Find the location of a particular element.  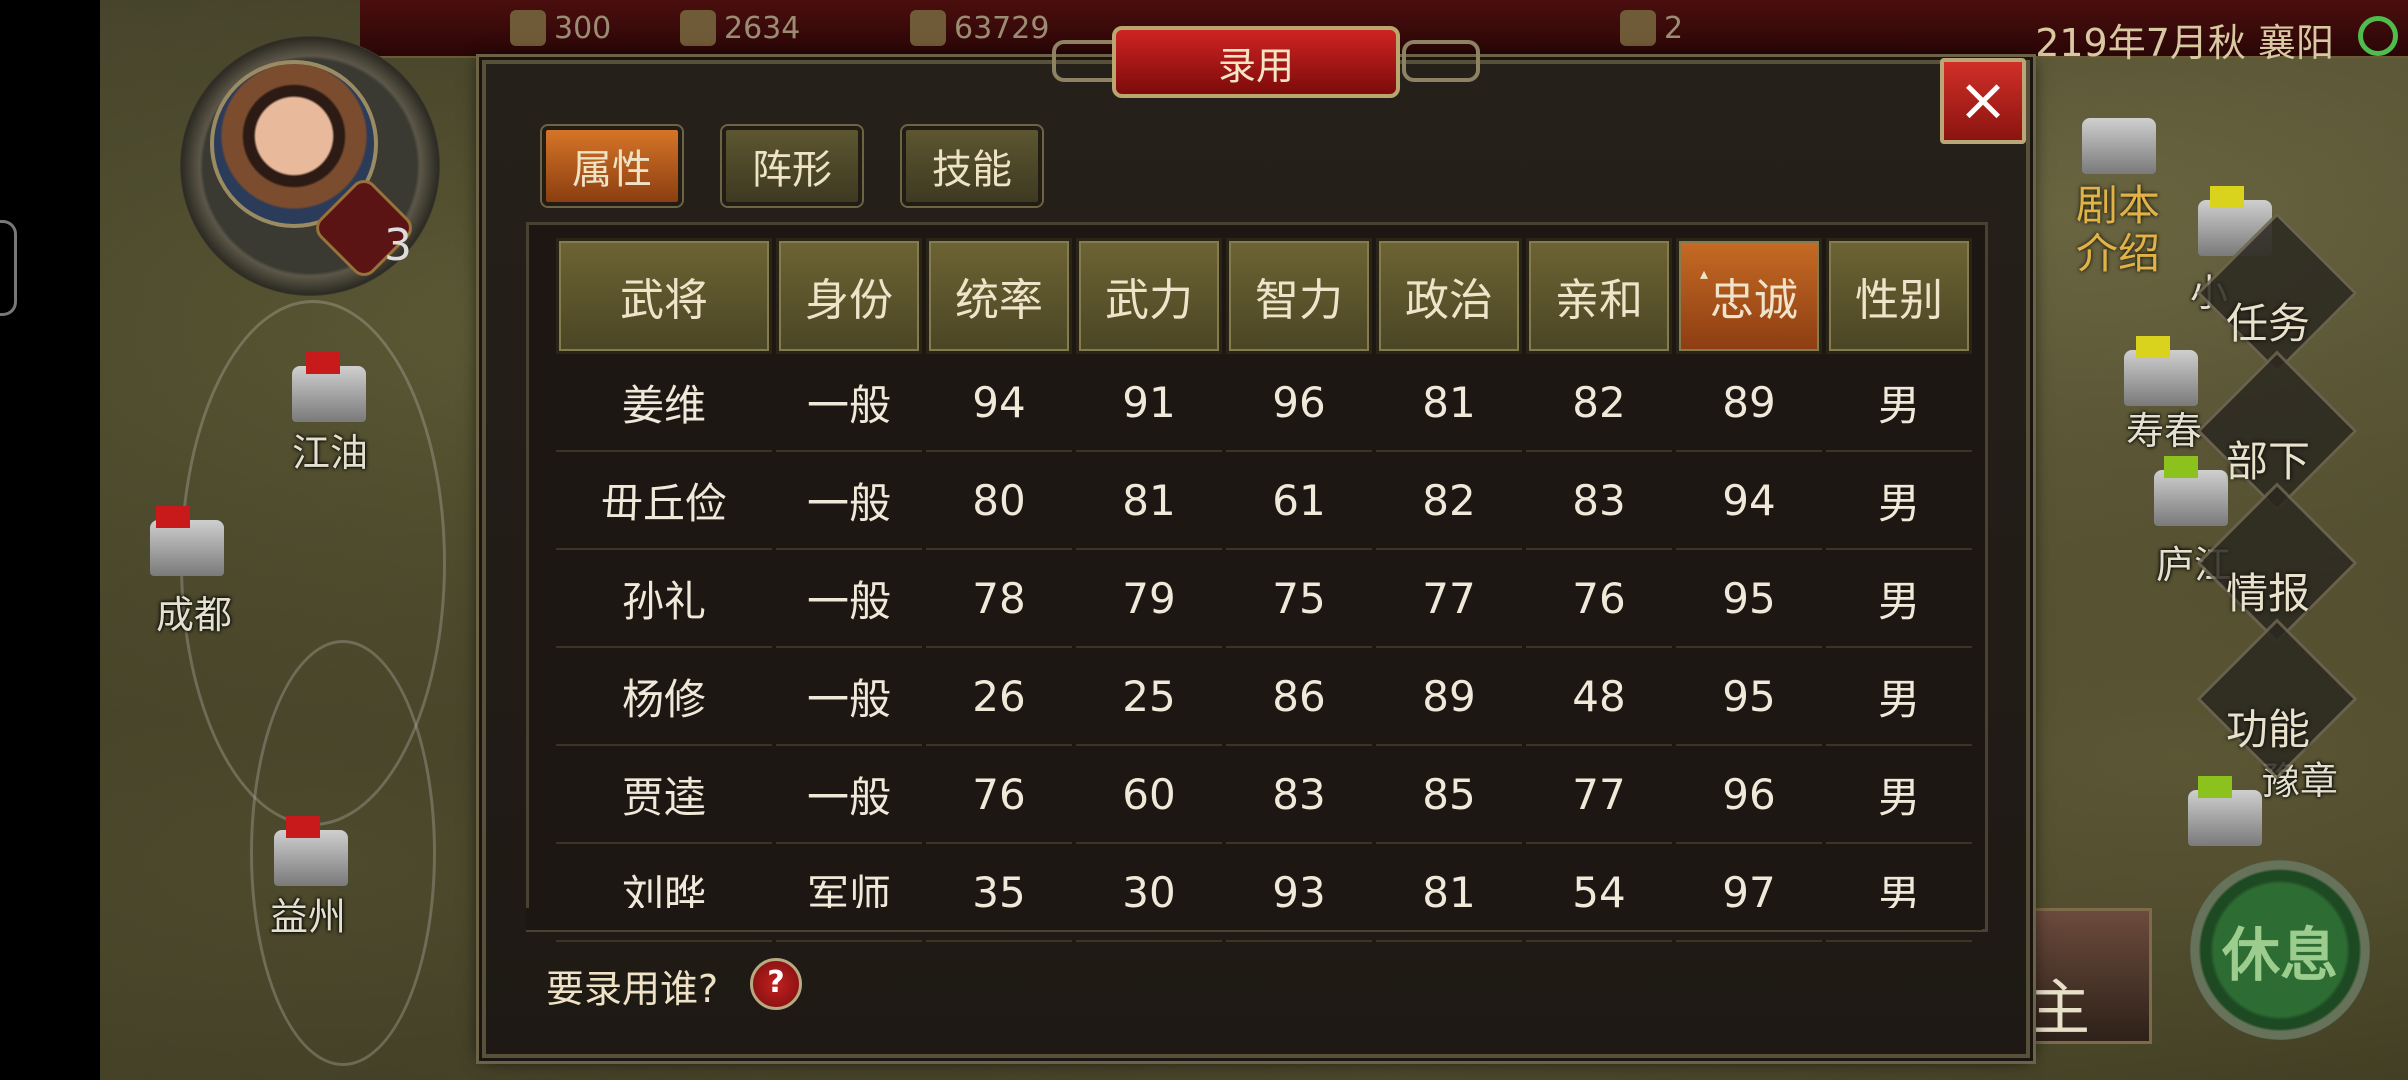

ruler-label: 主 is located at coordinates (2060, 1009).